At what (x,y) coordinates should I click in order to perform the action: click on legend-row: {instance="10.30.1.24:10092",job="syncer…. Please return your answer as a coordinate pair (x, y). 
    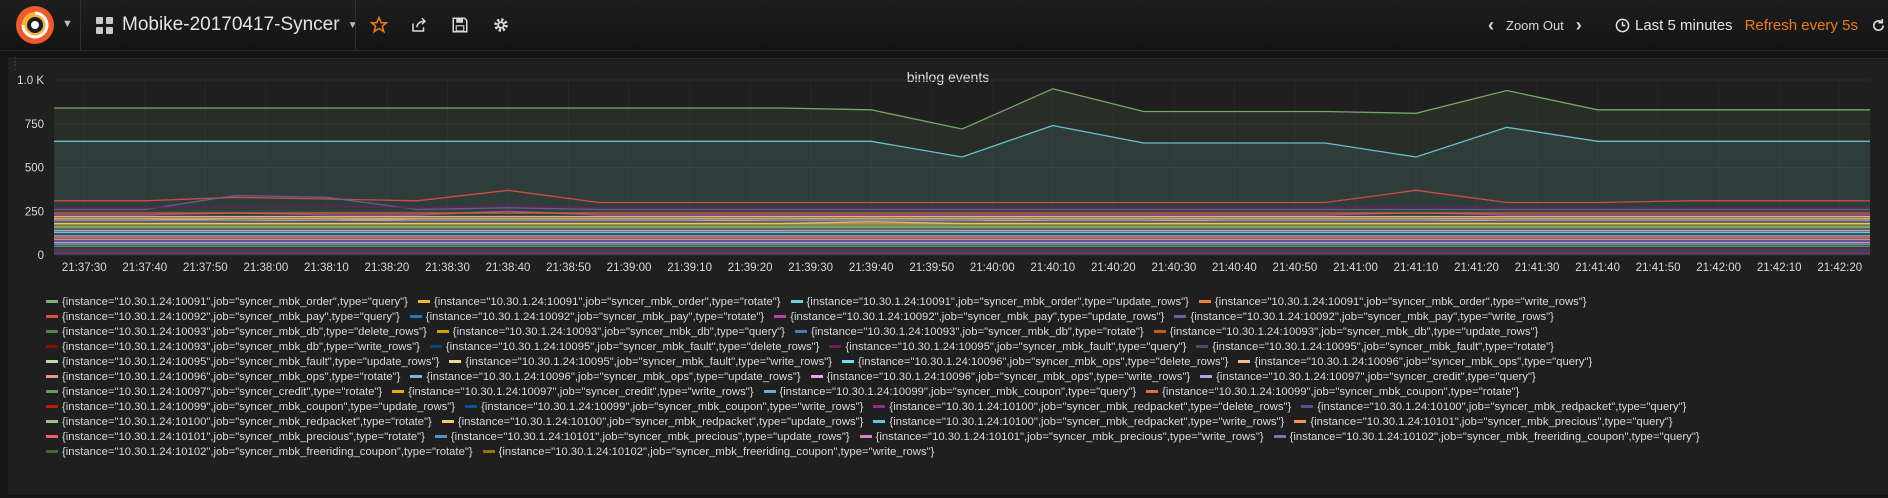
    Looking at the image, I should click on (962, 317).